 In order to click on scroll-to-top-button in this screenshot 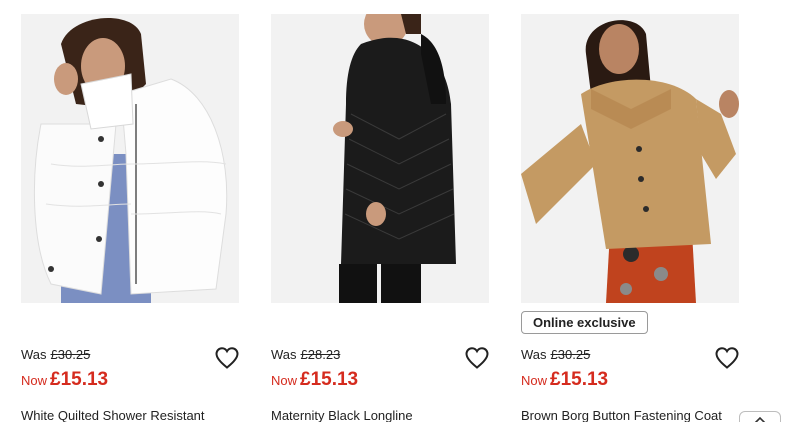, I will do `click(760, 416)`.